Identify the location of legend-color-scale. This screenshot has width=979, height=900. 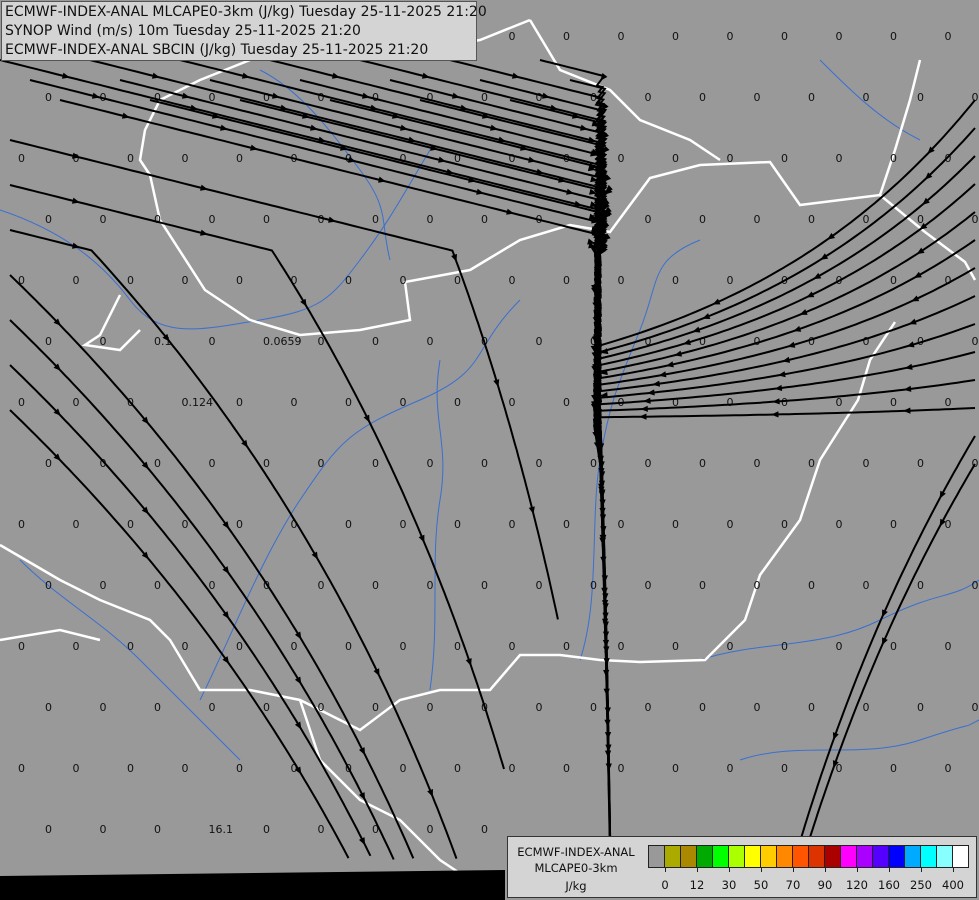
(808, 856).